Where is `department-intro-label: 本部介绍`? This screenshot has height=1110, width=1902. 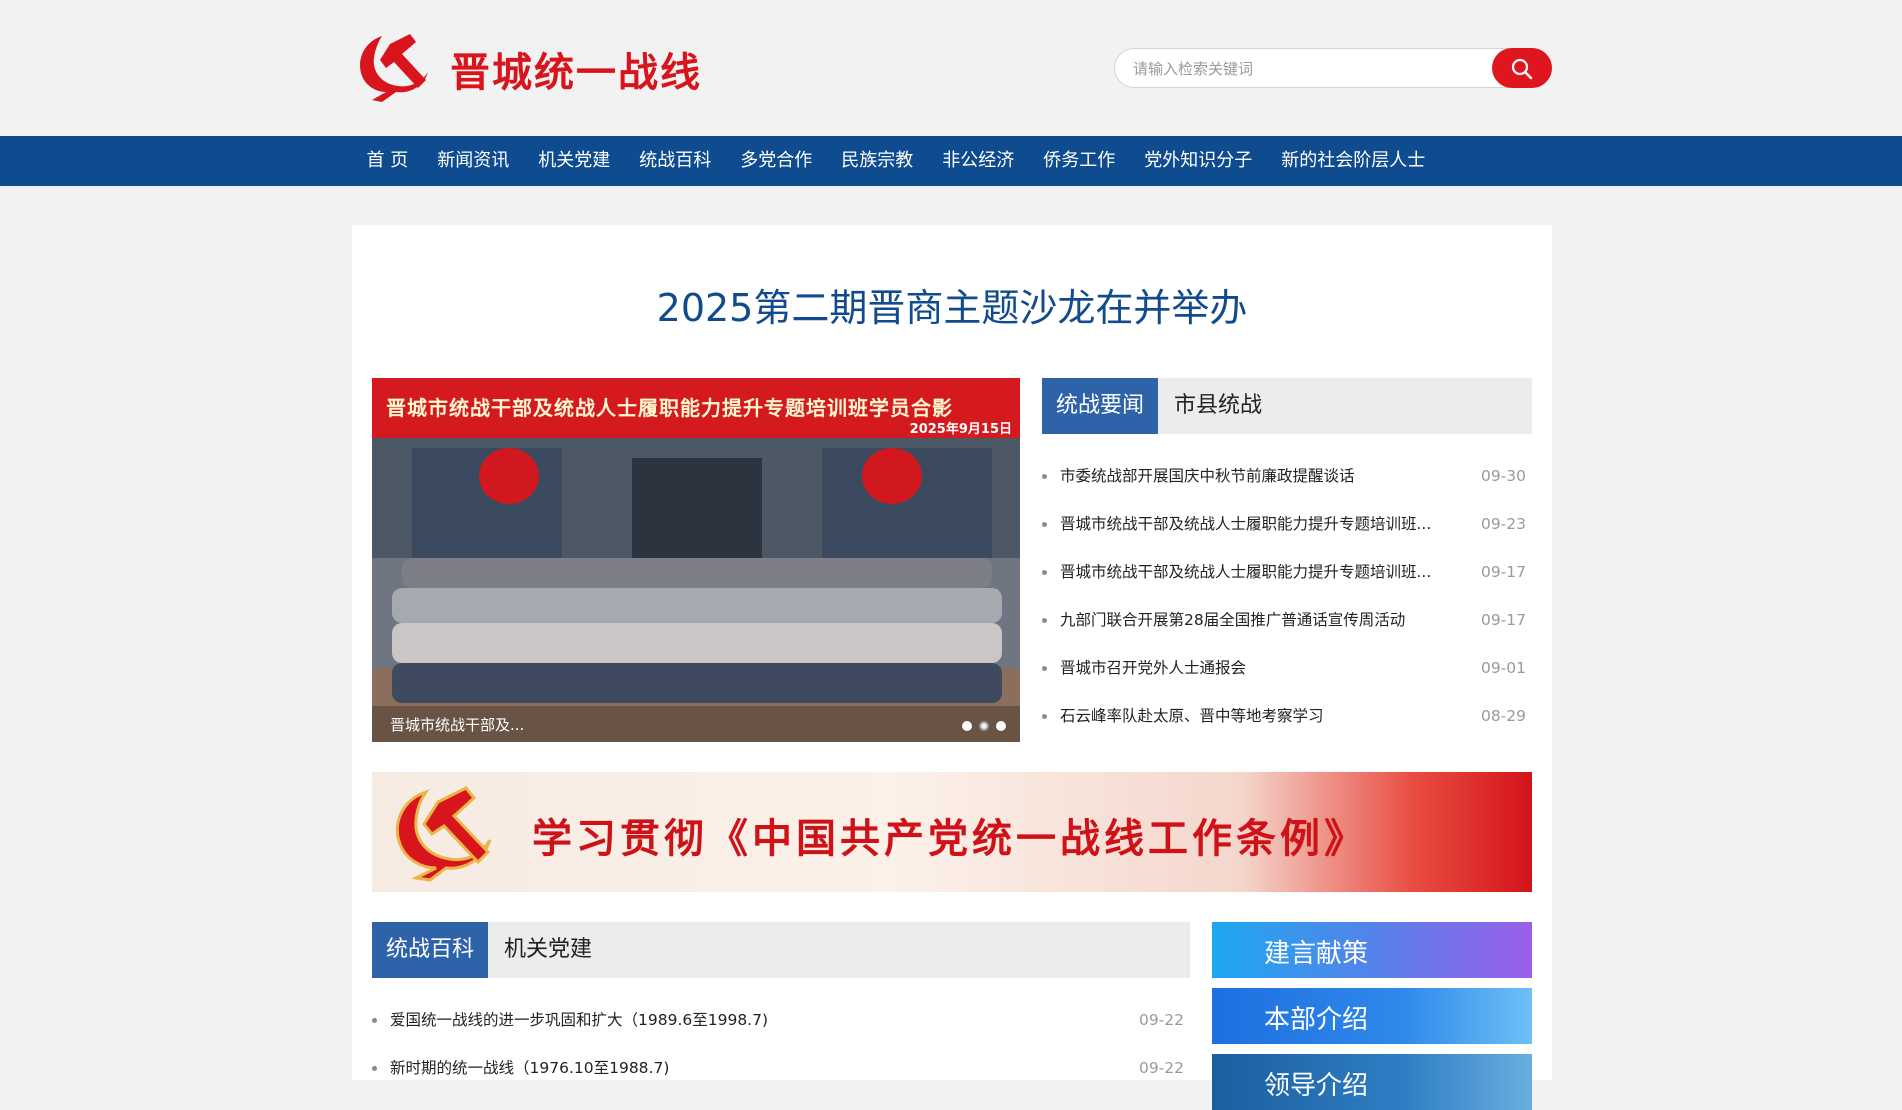 department-intro-label: 本部介绍 is located at coordinates (1316, 1020).